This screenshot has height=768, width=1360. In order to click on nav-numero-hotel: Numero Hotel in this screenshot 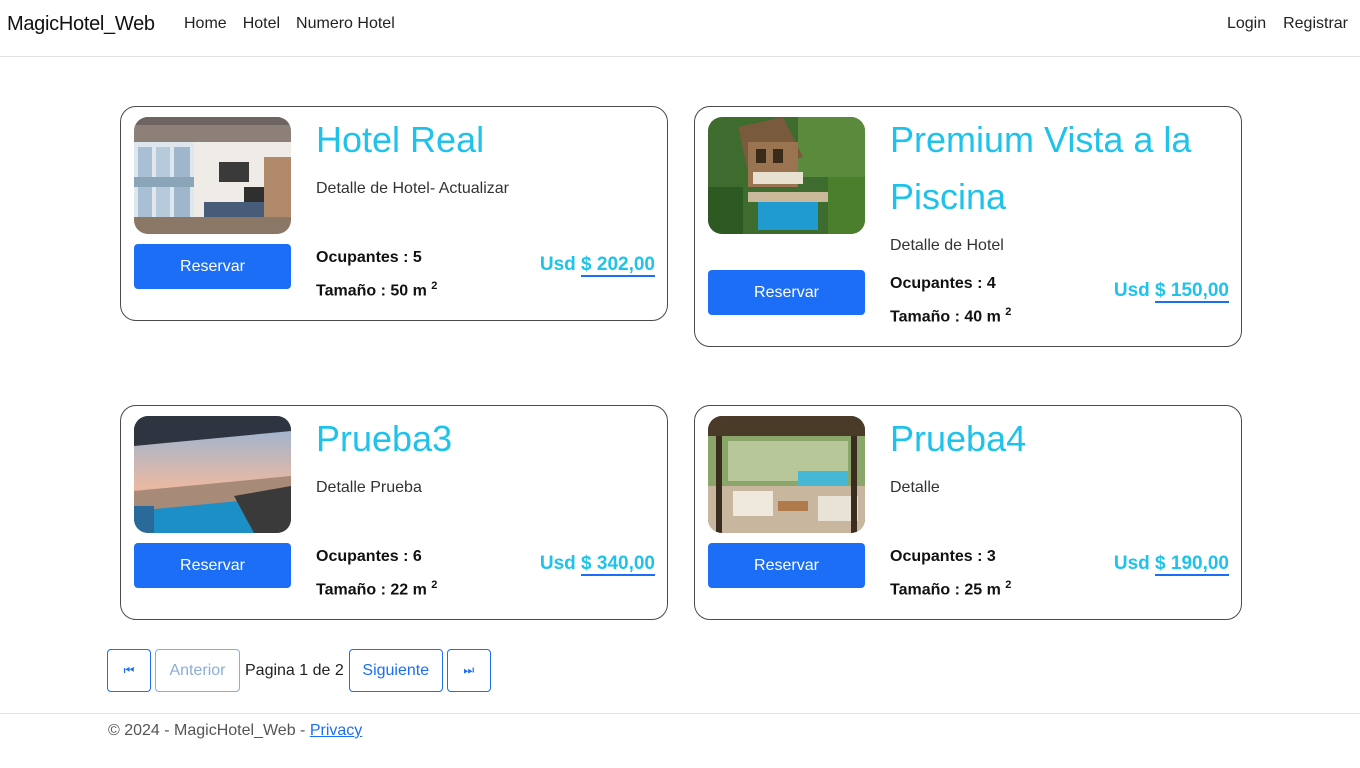, I will do `click(345, 24)`.